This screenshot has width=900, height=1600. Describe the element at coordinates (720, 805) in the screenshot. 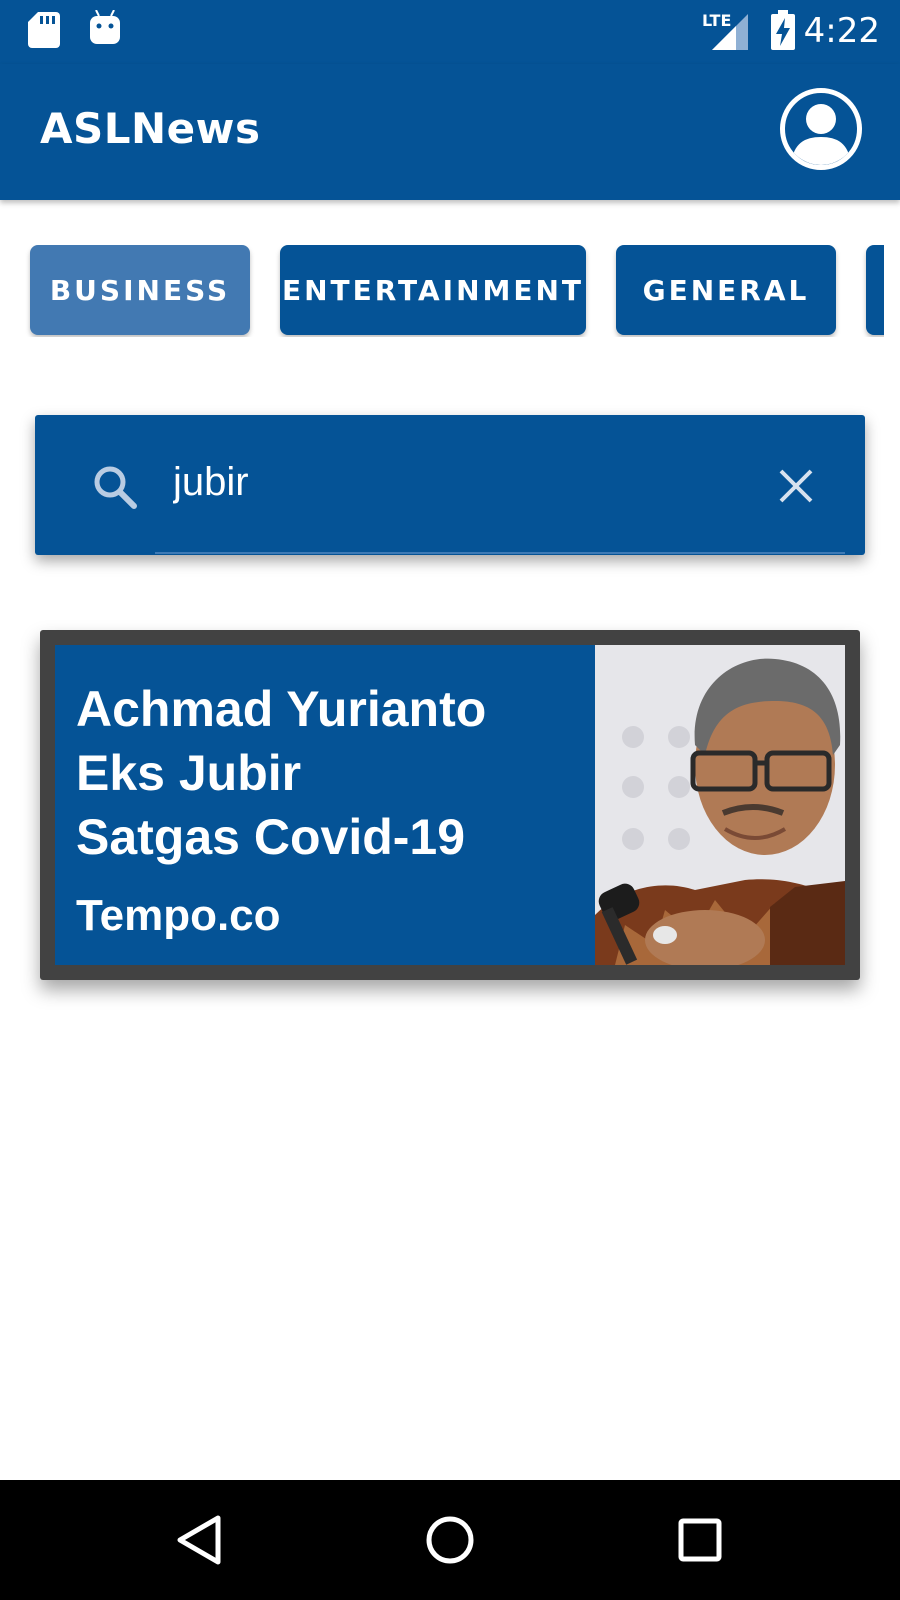

I see `news-thumbnail` at that location.